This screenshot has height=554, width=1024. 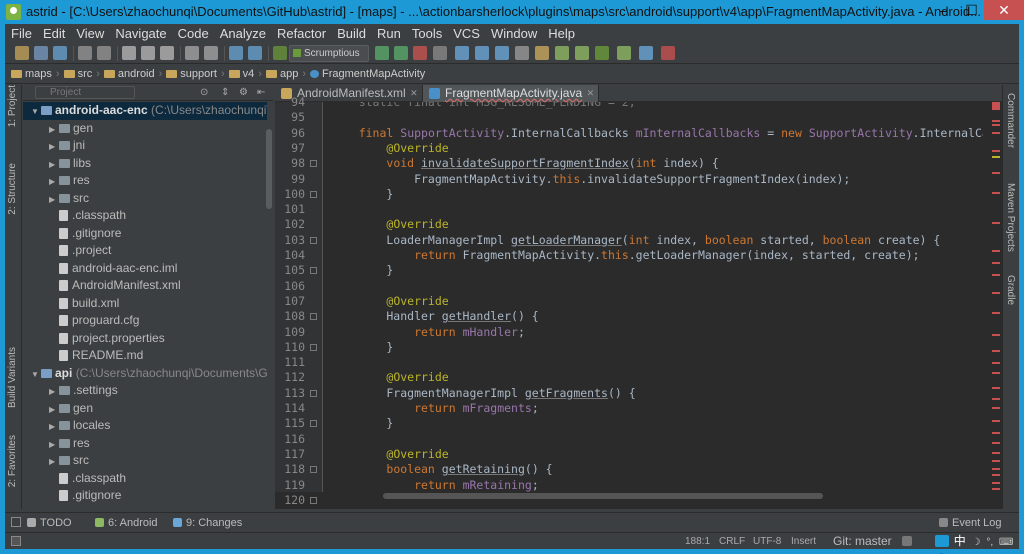 What do you see at coordinates (943, 10) in the screenshot?
I see `minimize-button: –` at bounding box center [943, 10].